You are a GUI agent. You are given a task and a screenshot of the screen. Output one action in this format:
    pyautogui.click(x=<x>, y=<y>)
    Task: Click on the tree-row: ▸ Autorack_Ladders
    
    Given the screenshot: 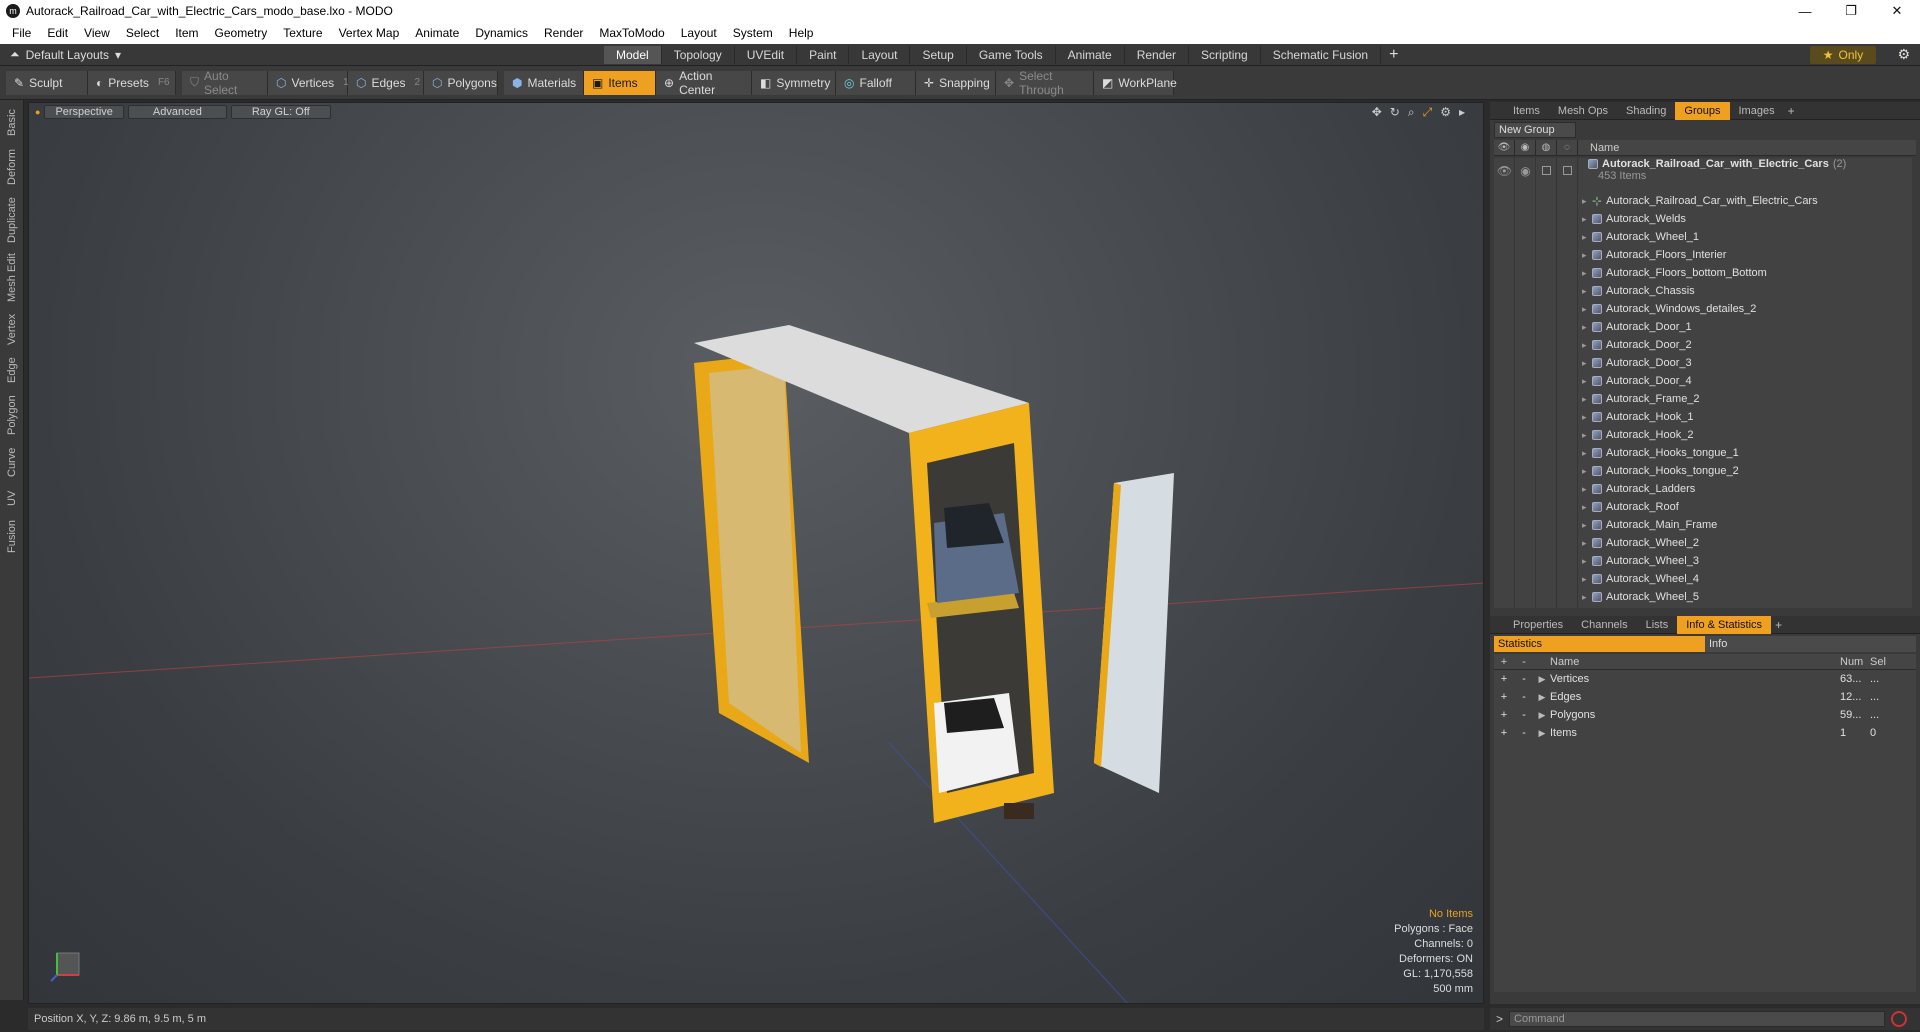 What is the action you would take?
    pyautogui.click(x=1703, y=489)
    